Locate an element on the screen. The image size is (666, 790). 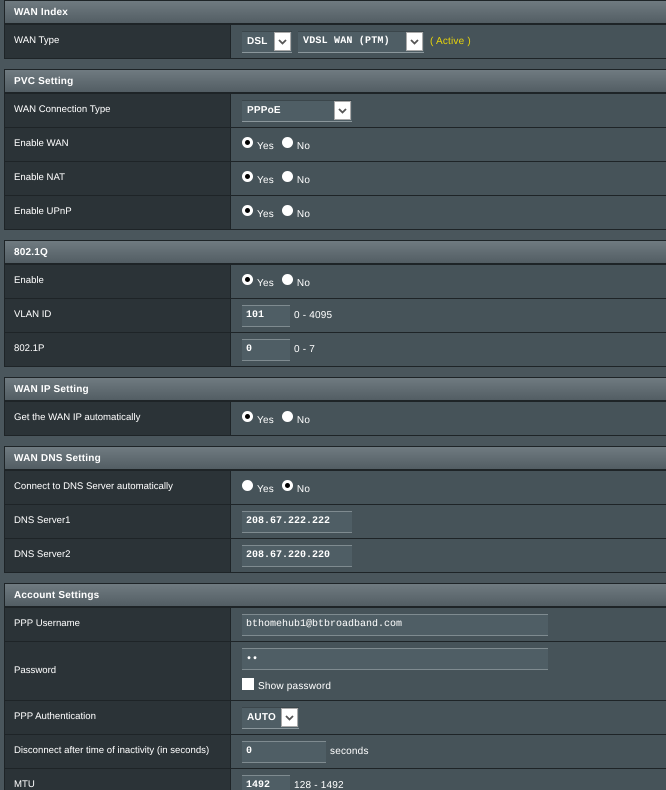
checkbox-label: Show password is located at coordinates (295, 687).